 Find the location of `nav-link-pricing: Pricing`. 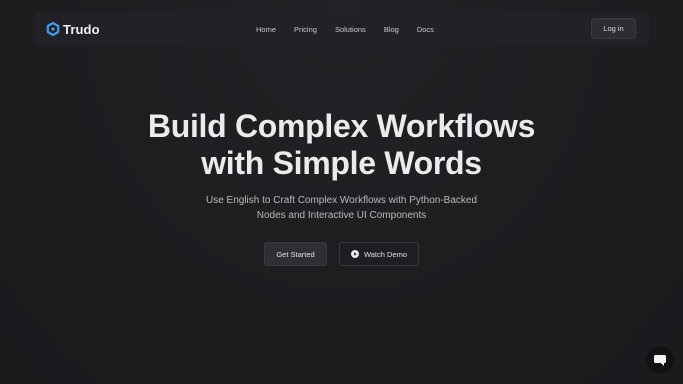

nav-link-pricing: Pricing is located at coordinates (305, 29).